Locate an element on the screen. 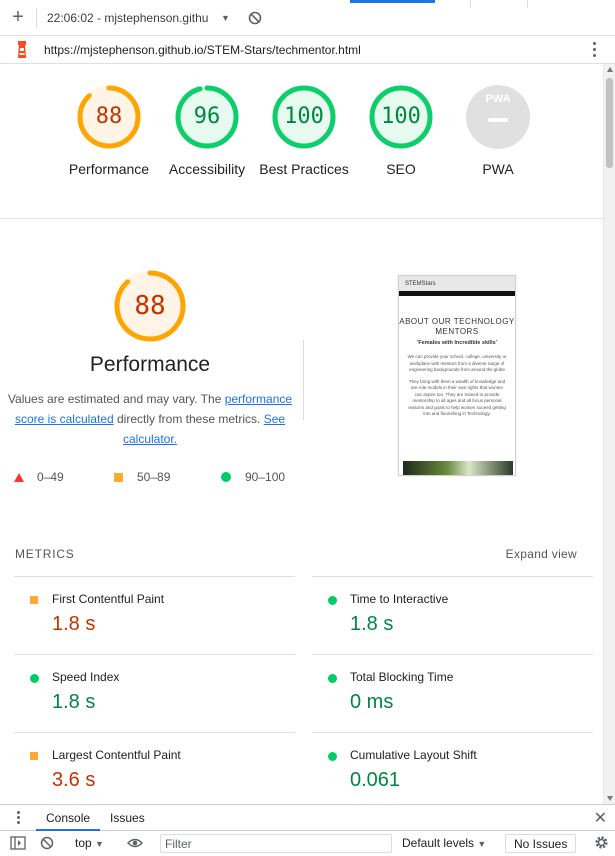 The width and height of the screenshot is (615, 856). gauge-seo: 100 SEO is located at coordinates (401, 131).